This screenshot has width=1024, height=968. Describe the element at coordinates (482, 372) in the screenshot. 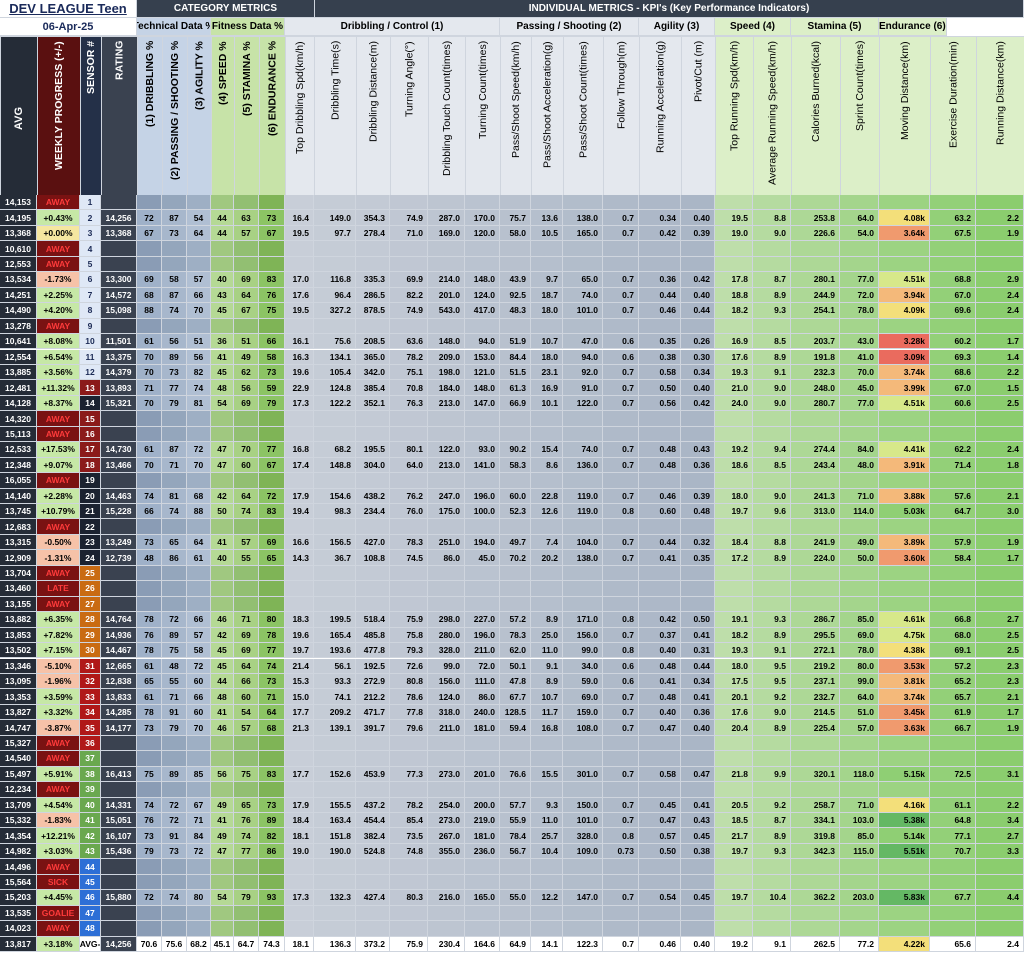

I see `metric-cell: 121.0` at that location.